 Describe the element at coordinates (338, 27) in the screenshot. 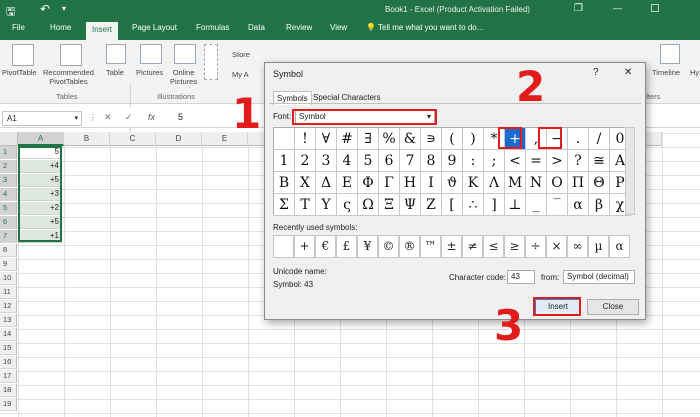

I see `tab-view: View` at that location.